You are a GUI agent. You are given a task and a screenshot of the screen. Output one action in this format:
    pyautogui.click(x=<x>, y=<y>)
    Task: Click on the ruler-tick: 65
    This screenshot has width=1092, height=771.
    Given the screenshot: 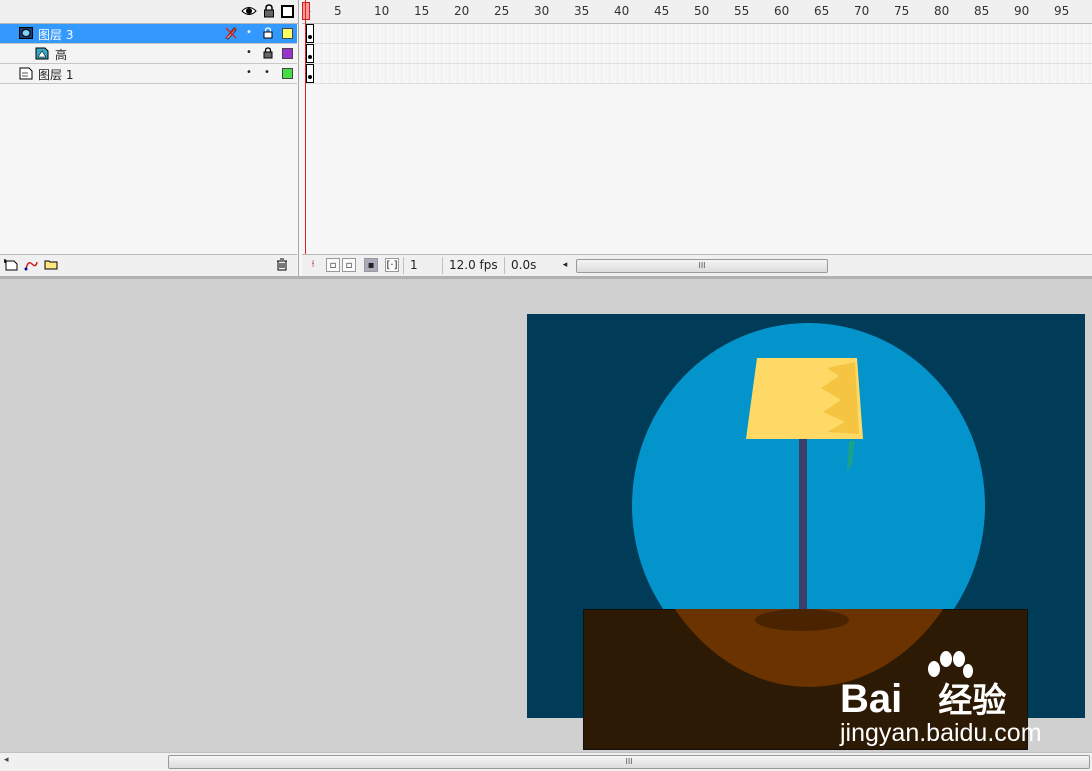 What is the action you would take?
    pyautogui.click(x=822, y=11)
    